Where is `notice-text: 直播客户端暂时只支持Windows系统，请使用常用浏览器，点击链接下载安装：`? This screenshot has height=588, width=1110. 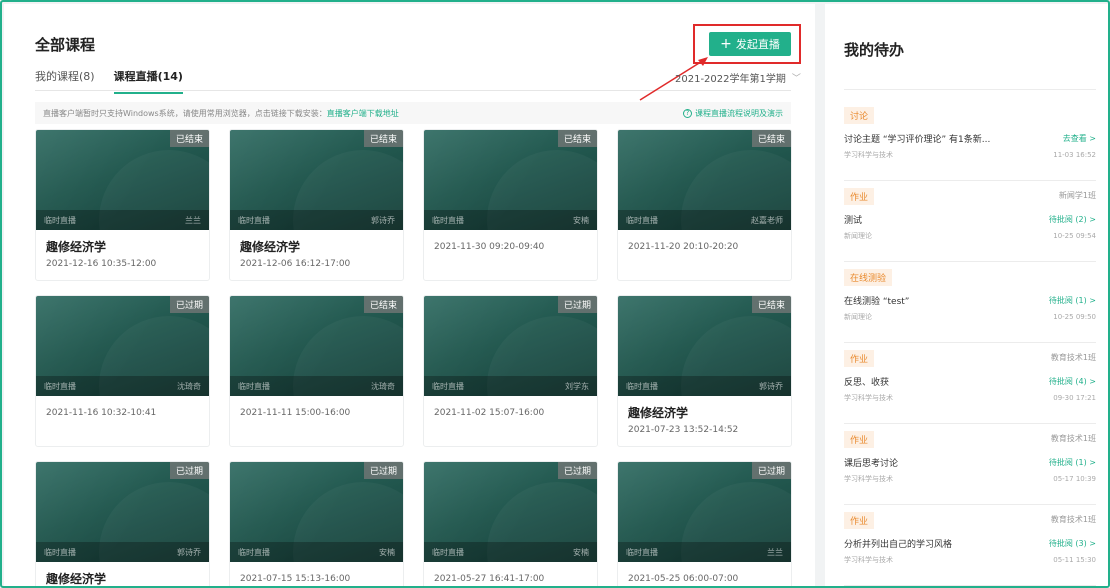
notice-text: 直播客户端暂时只支持Windows系统，请使用常用浏览器，点击链接下载安装： is located at coordinates (185, 113).